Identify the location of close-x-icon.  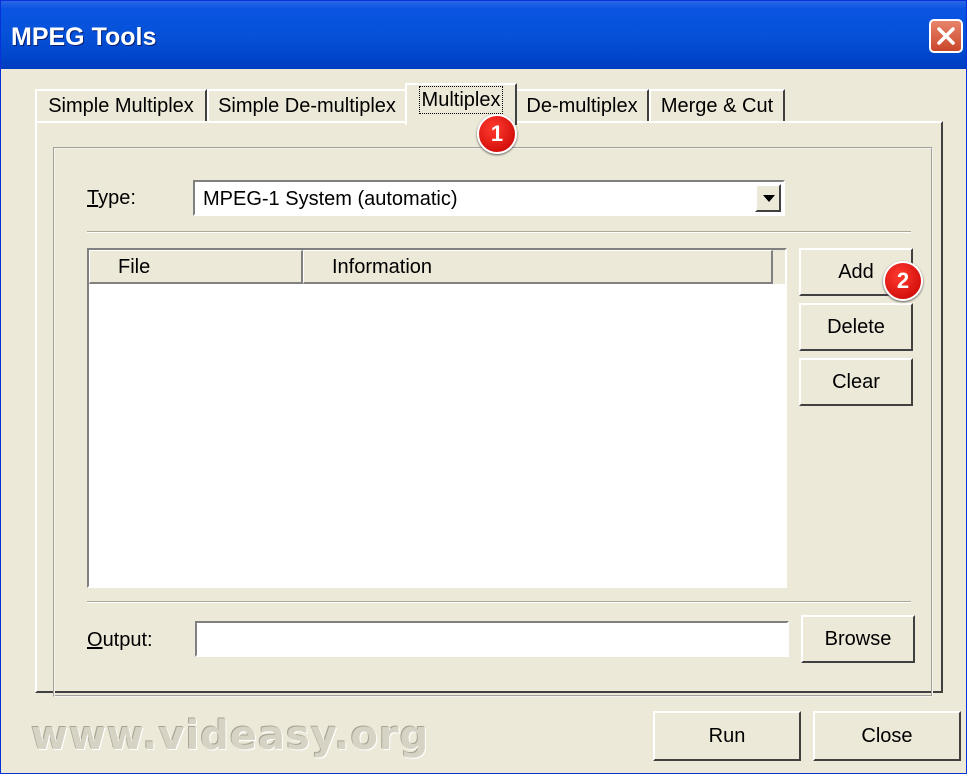
(946, 36).